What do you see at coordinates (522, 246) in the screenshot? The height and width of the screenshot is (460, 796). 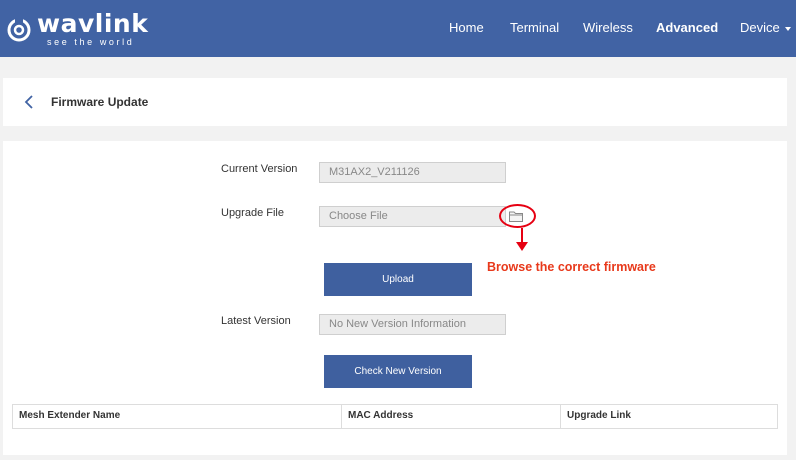 I see `arrow-down-icon` at bounding box center [522, 246].